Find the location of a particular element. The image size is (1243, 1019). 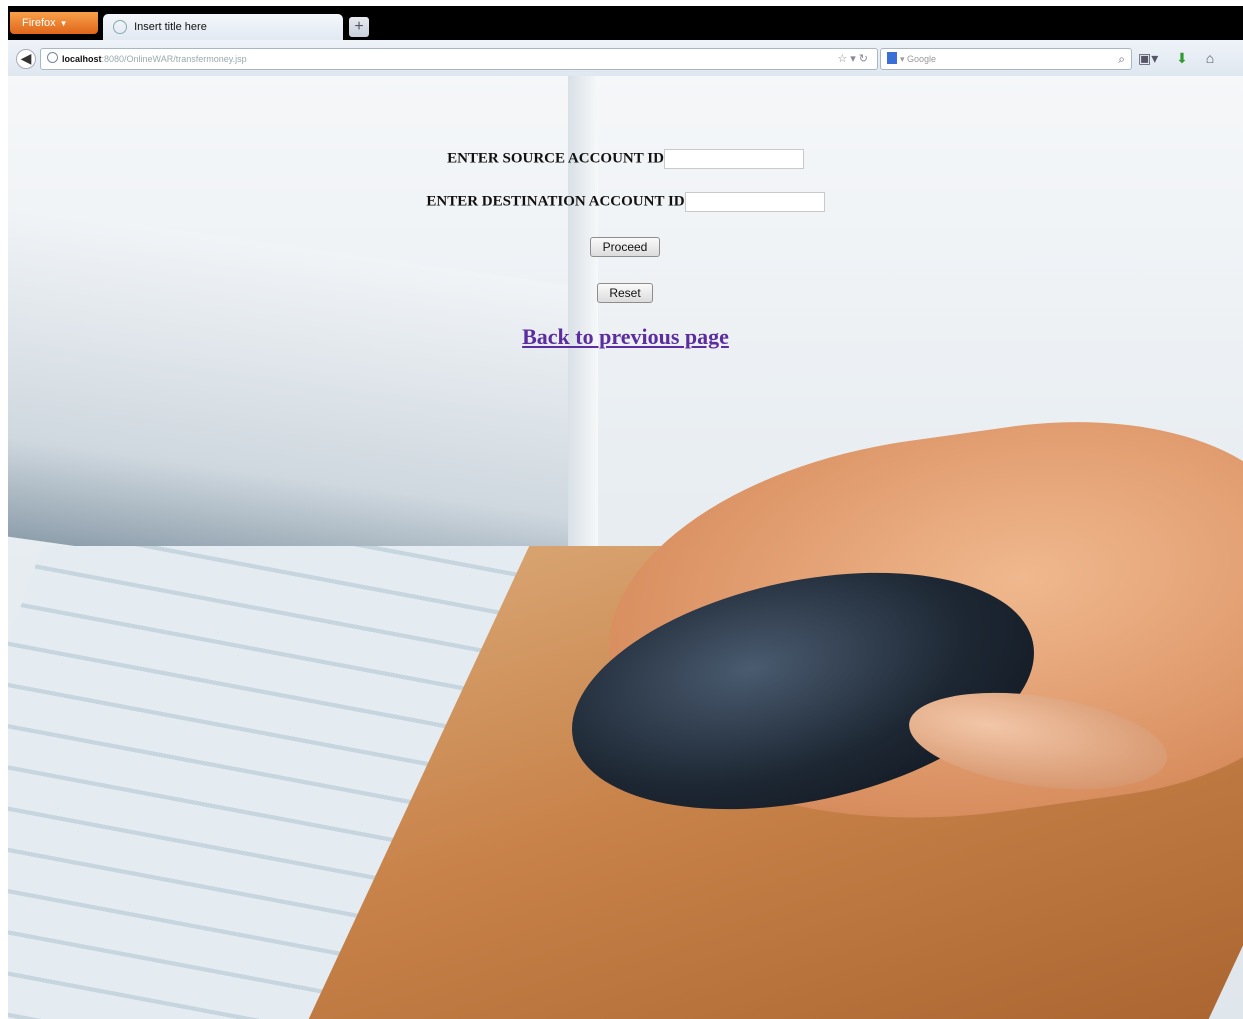

destination-account-row: ENTER DESTINATION ACCOUNT ID is located at coordinates (625, 202).